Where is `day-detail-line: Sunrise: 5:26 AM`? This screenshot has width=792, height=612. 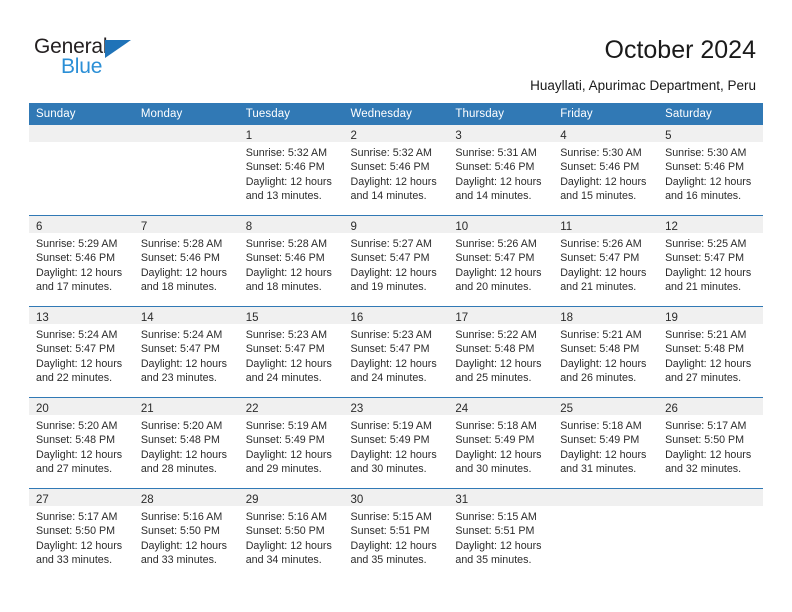
day-detail-line: Sunrise: 5:26 AM is located at coordinates (601, 244).